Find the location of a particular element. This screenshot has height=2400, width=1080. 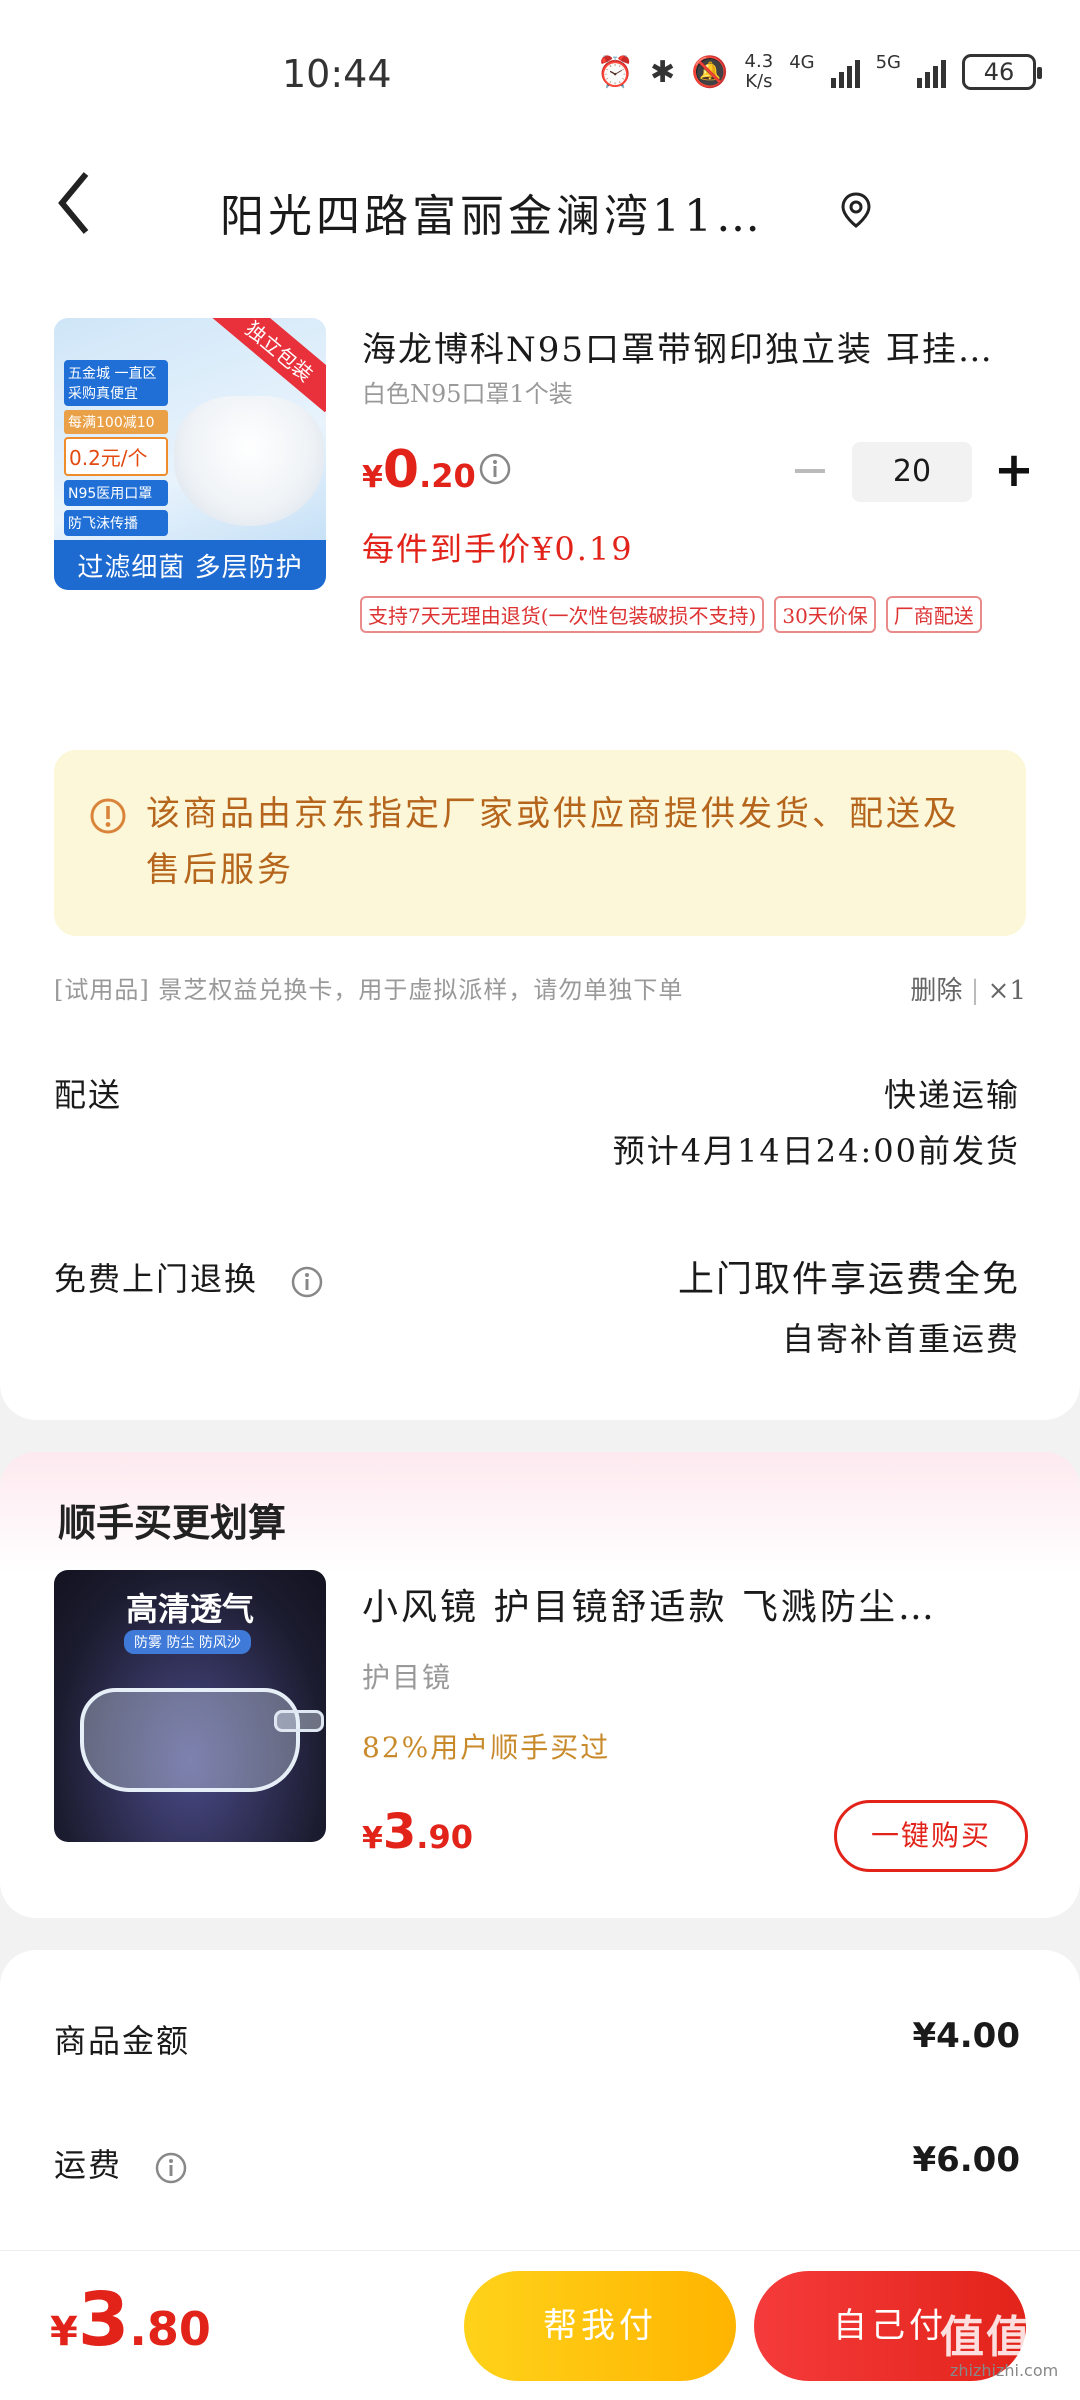

alarm-icon: ⏰ is located at coordinates (615, 72).